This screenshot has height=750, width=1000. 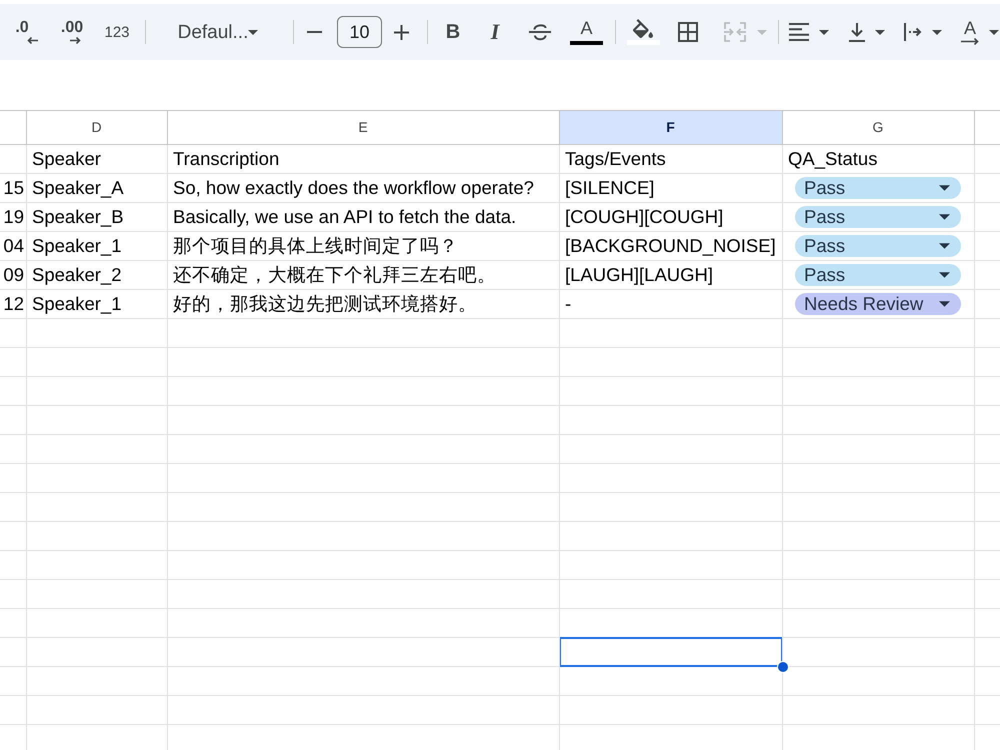 What do you see at coordinates (783, 667) in the screenshot?
I see `fill-handle` at bounding box center [783, 667].